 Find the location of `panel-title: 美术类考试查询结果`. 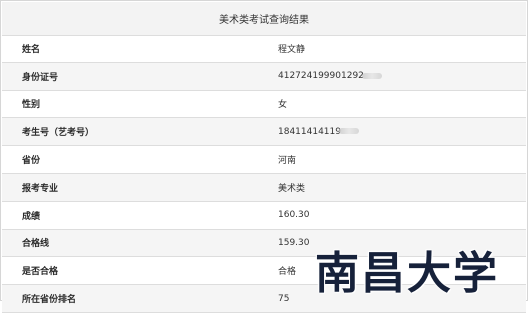

panel-title: 美术类考试查询结果 is located at coordinates (264, 19).